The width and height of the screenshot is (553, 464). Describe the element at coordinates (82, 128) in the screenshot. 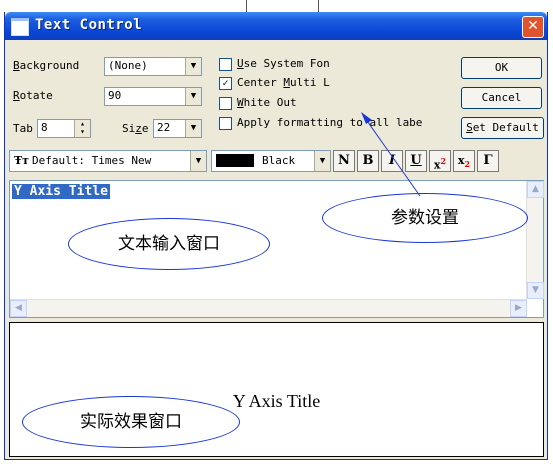

I see `spinner-icon: ▴ ▾` at that location.